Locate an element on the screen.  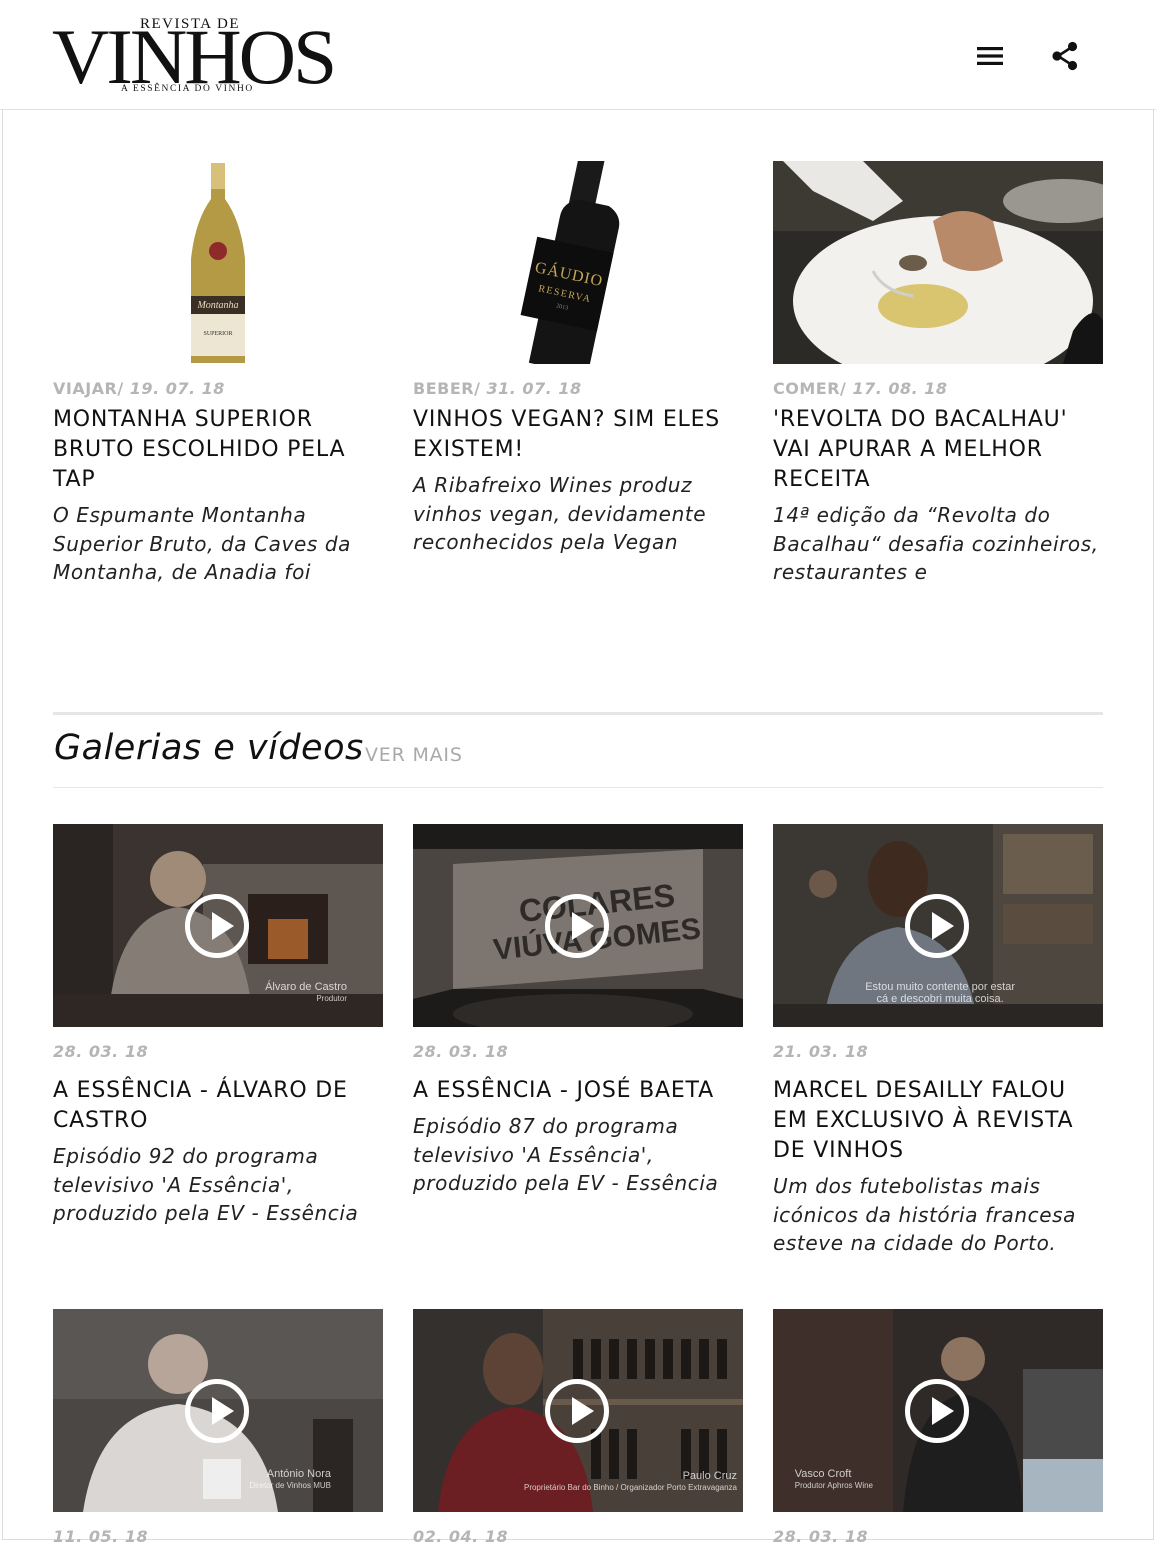
caption-line: cá e descobri muita coisa. is located at coordinates (940, 999).